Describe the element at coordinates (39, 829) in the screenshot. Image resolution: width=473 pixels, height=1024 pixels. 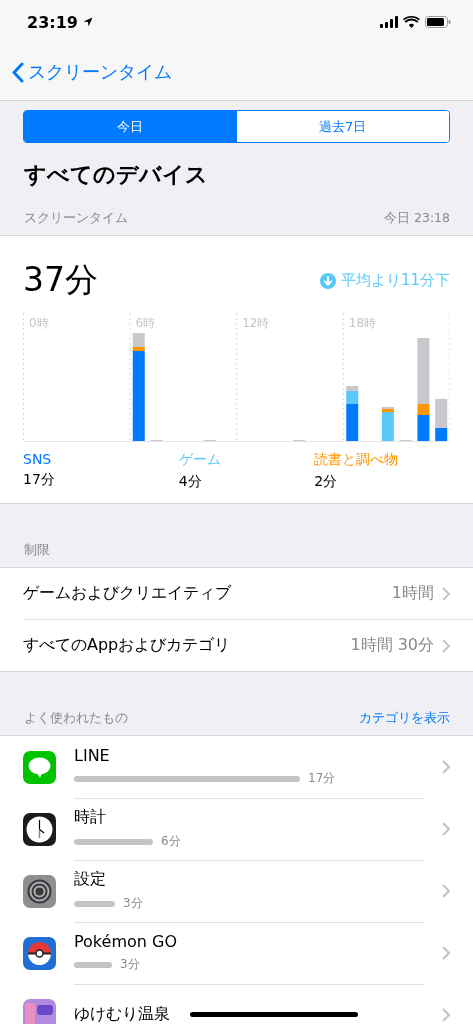
I see `clock-app-icon` at that location.